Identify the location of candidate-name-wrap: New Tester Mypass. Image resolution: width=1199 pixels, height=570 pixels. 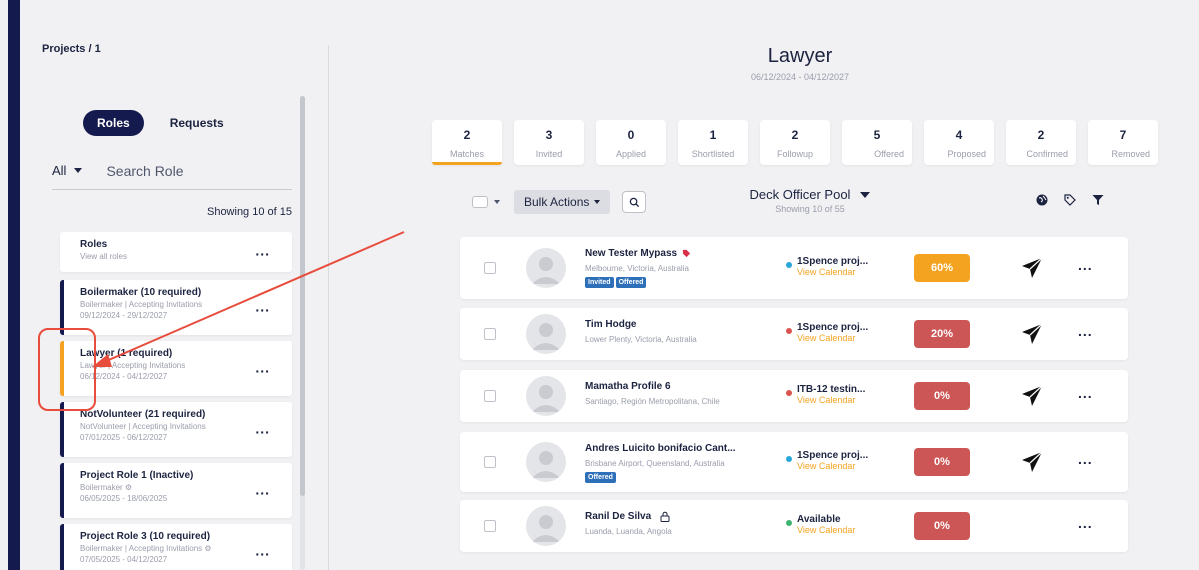
(638, 253).